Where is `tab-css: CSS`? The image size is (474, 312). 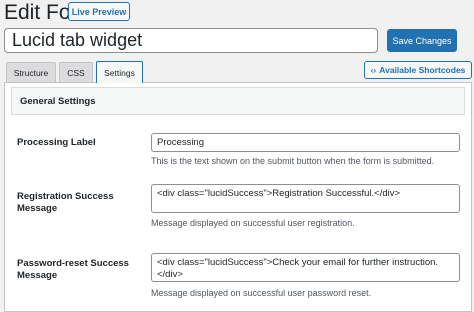 tab-css: CSS is located at coordinates (76, 72).